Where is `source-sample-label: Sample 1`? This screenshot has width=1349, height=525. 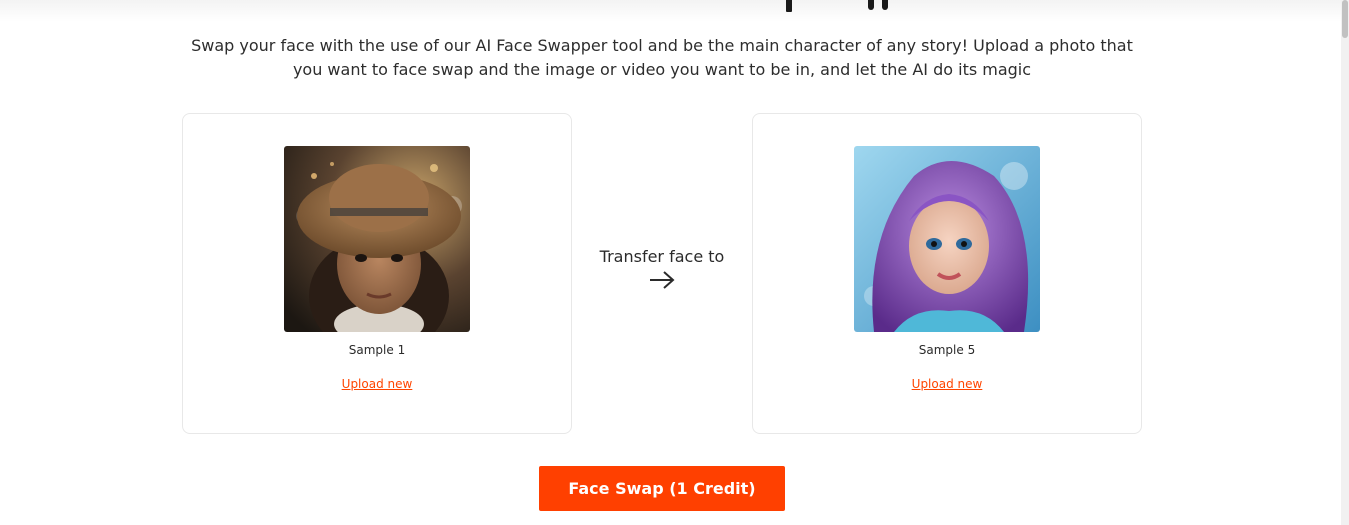 source-sample-label: Sample 1 is located at coordinates (377, 350).